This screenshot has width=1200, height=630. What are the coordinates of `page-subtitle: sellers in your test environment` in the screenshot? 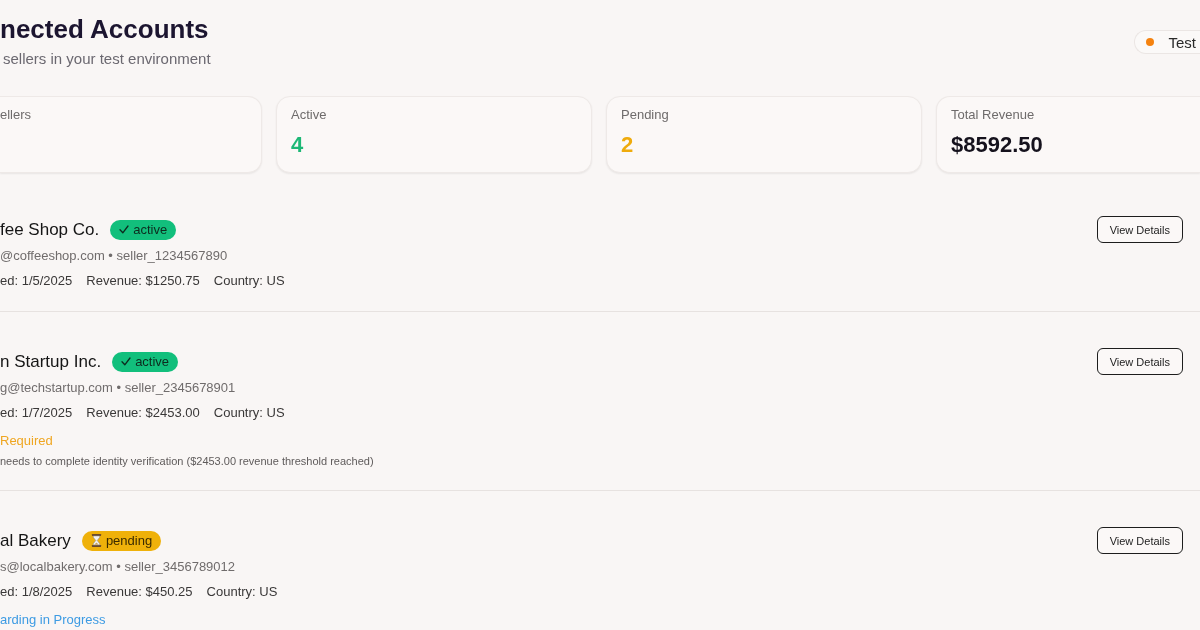 It's located at (107, 59).